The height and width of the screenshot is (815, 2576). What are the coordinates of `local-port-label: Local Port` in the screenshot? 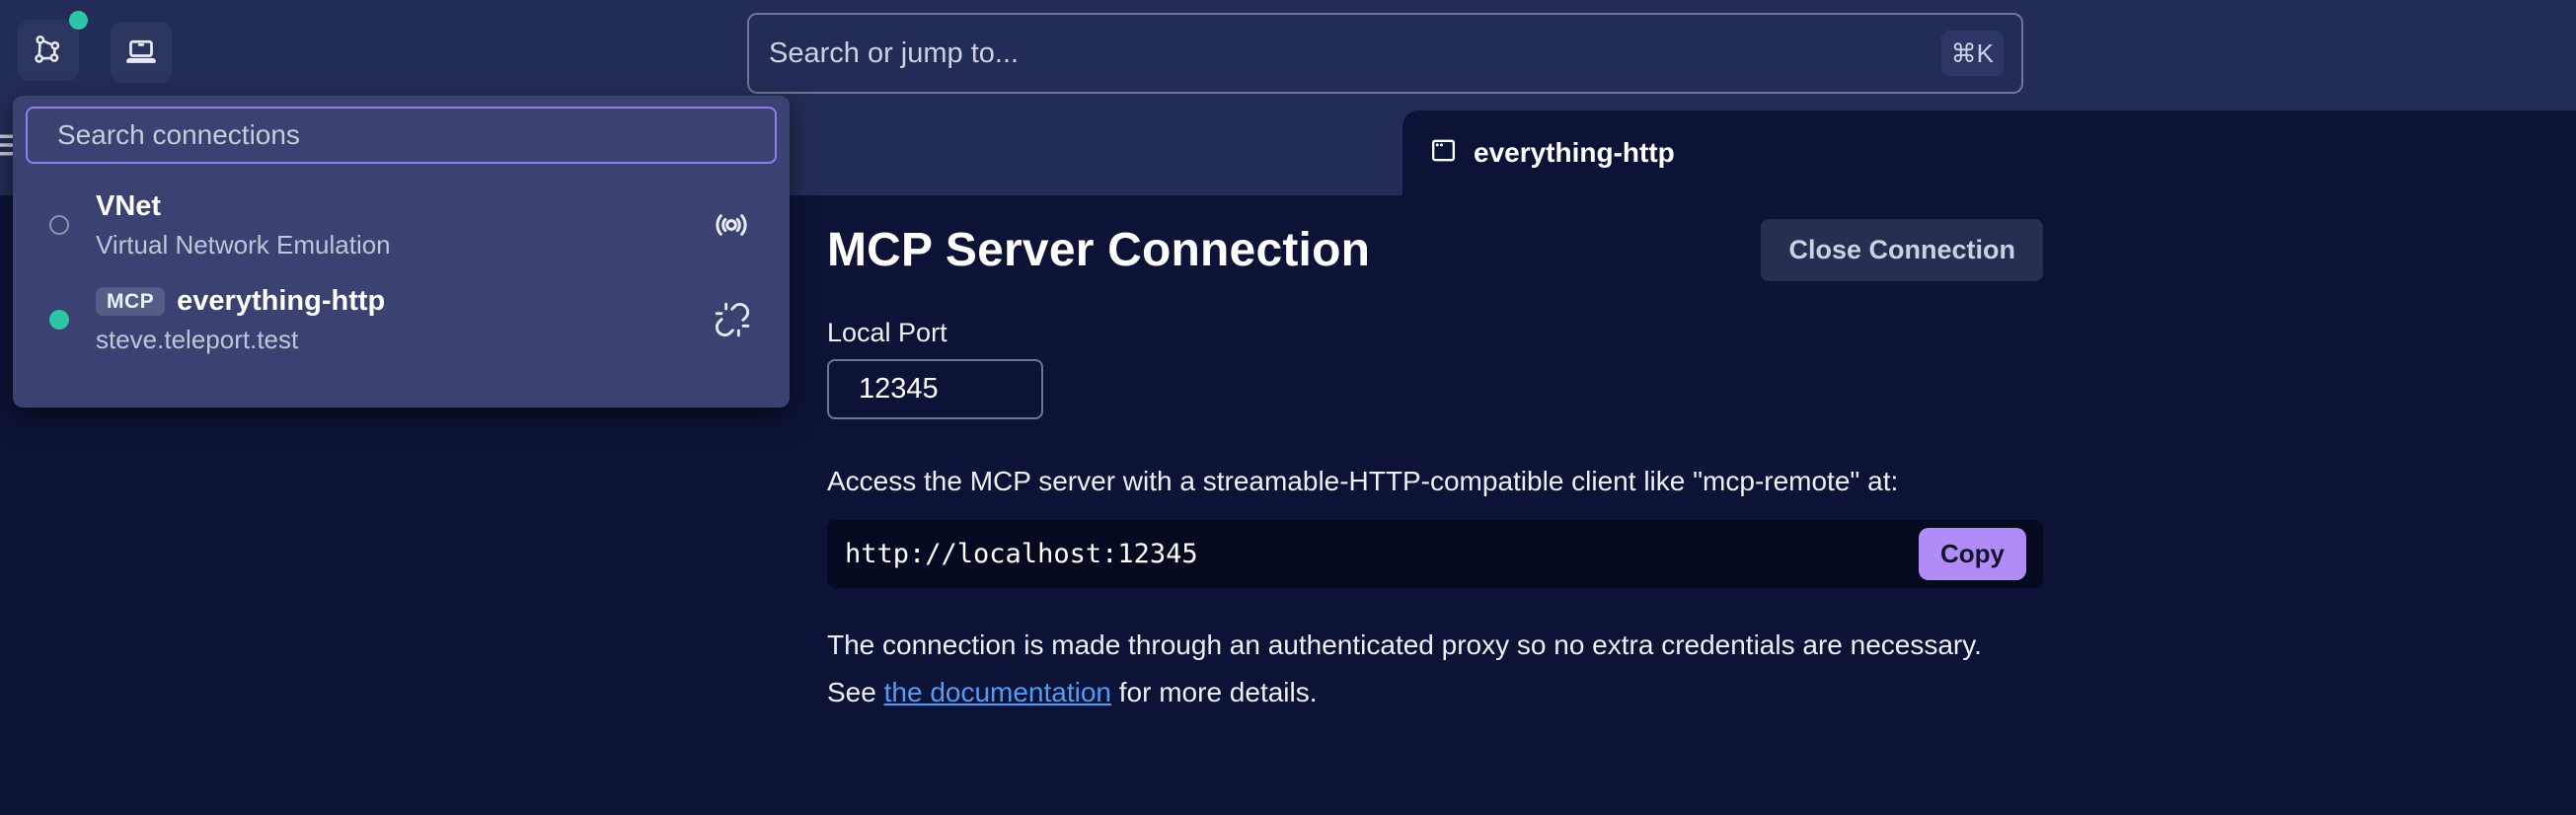 It's located at (887, 332).